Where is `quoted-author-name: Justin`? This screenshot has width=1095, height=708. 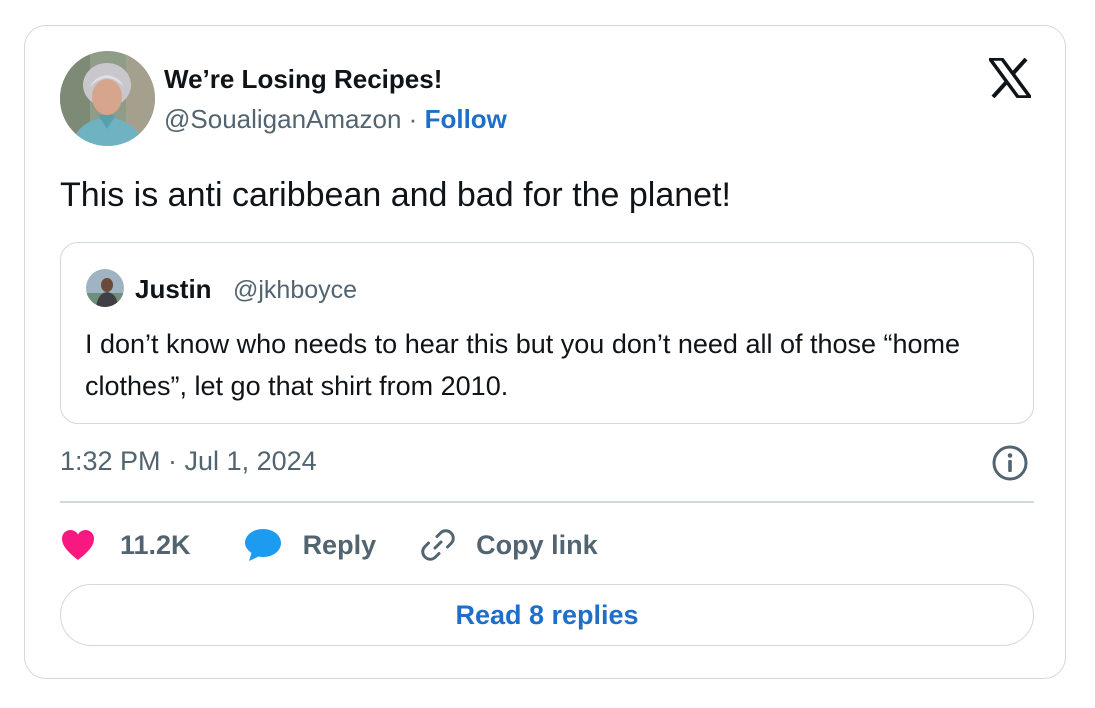 quoted-author-name: Justin is located at coordinates (173, 289).